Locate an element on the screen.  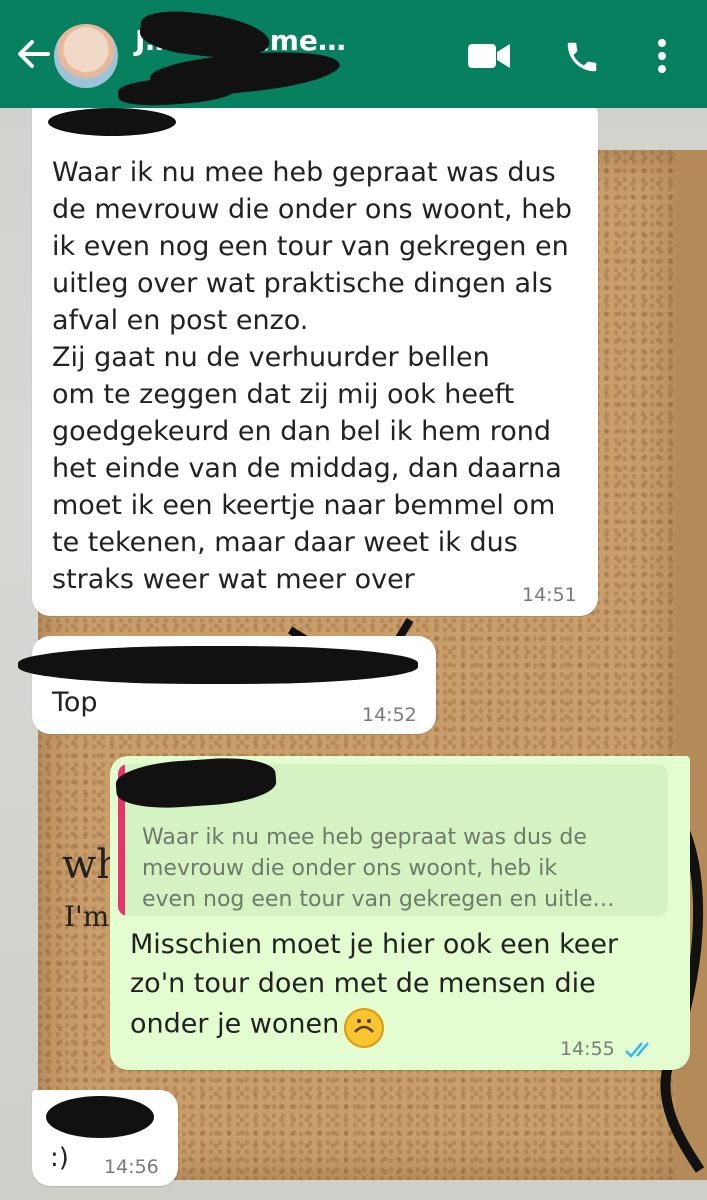
message-time: 14:56 is located at coordinates (131, 1167).